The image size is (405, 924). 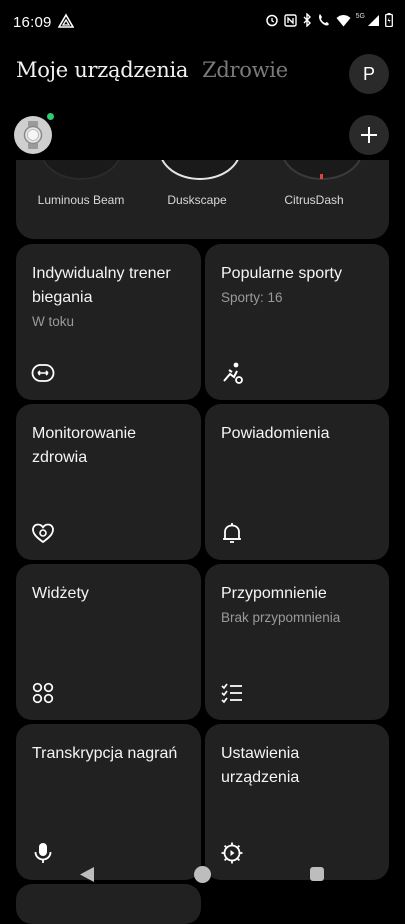 What do you see at coordinates (360, 16) in the screenshot?
I see `network-type-label: 5G` at bounding box center [360, 16].